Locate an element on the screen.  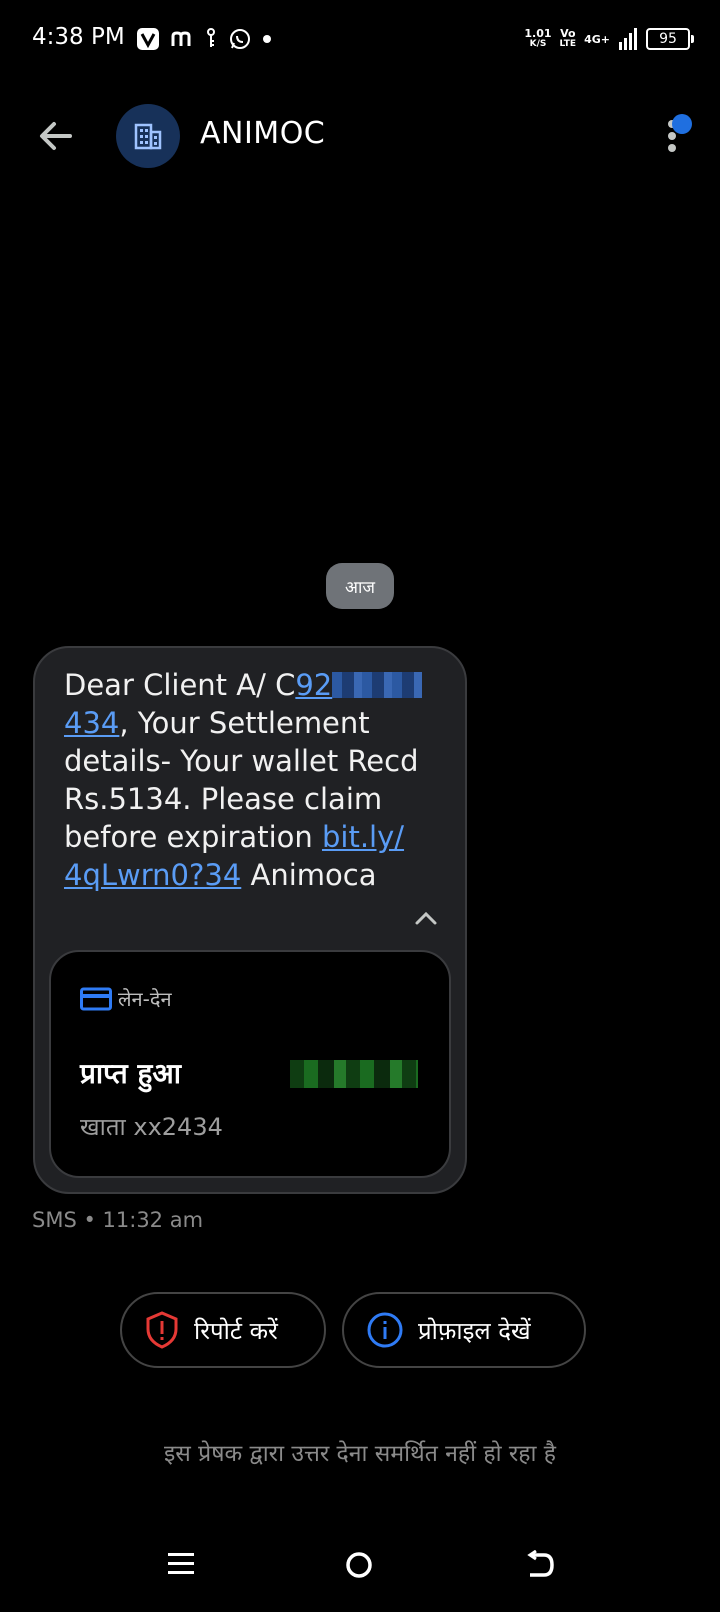
view-profile-button-label: प्रोफ़ाइल देखें is located at coordinates (474, 1330).